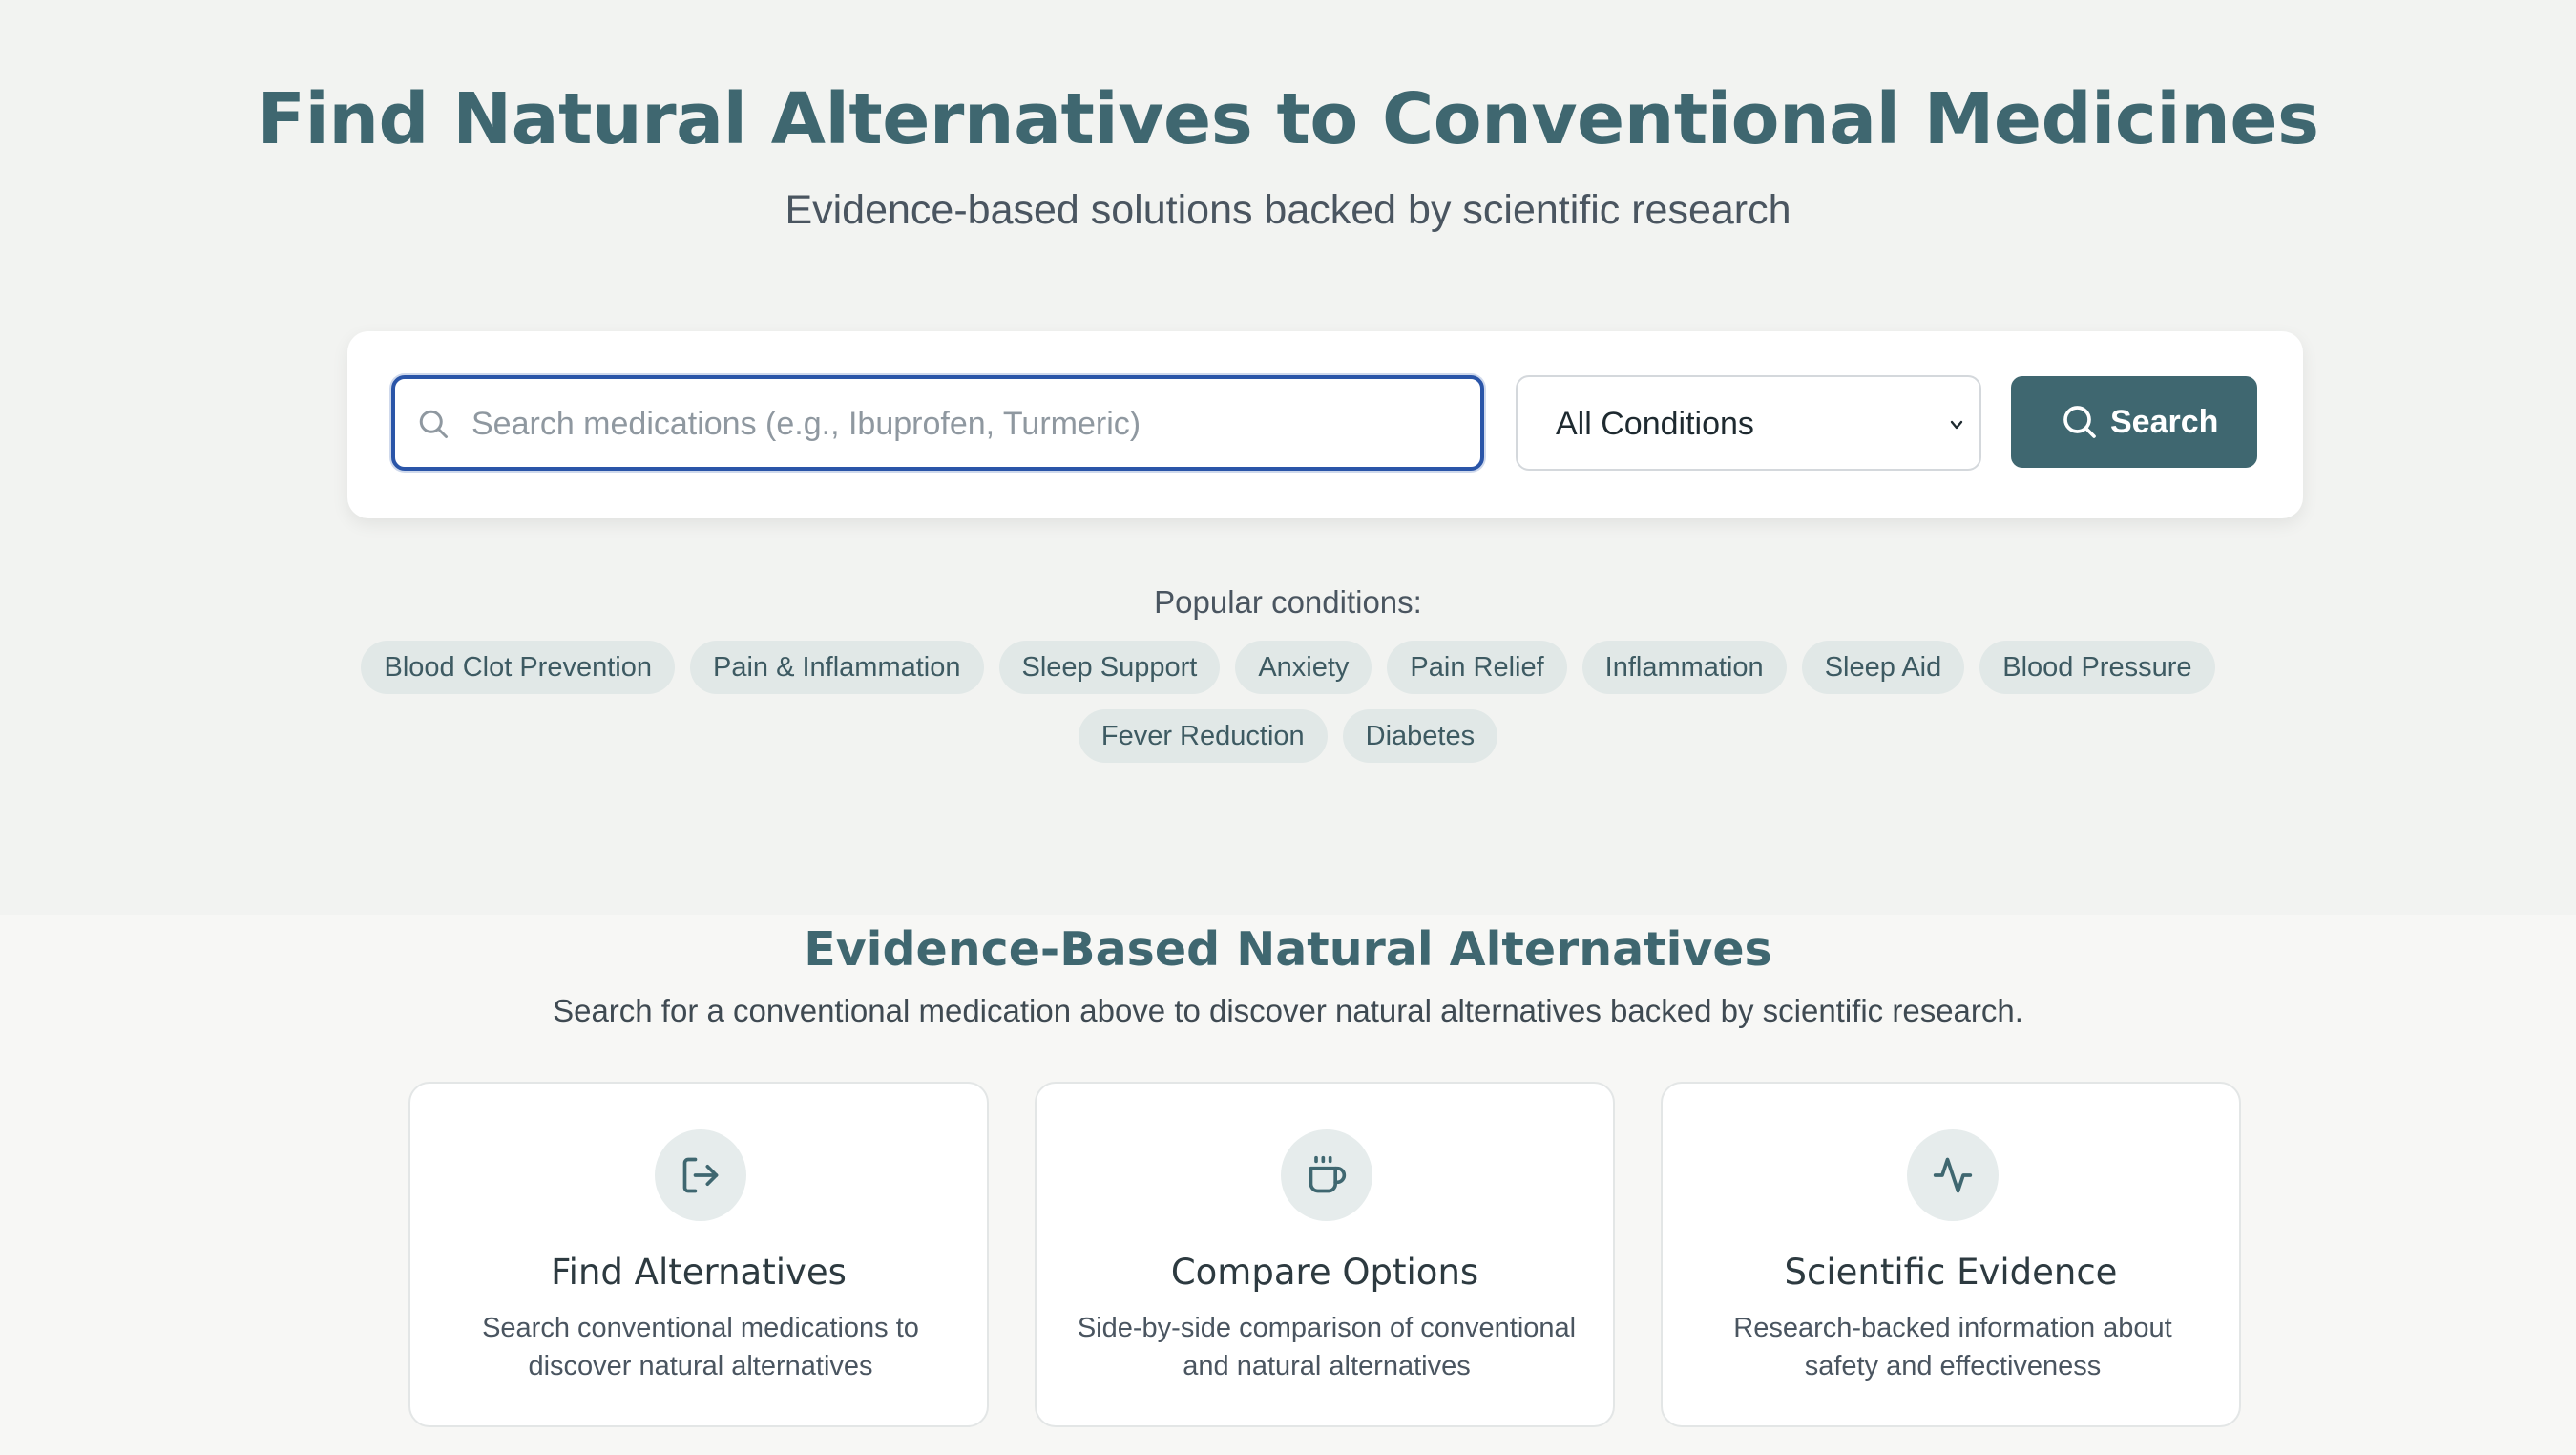 The image size is (2576, 1455). What do you see at coordinates (1420, 736) in the screenshot?
I see `condition-chip: Diabetes` at bounding box center [1420, 736].